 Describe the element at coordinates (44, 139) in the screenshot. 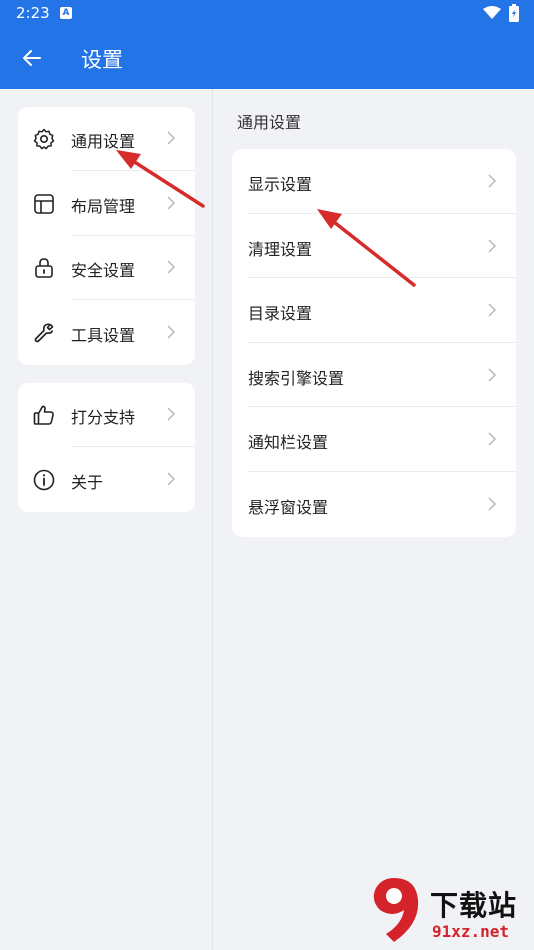

I see `gear-icon` at that location.